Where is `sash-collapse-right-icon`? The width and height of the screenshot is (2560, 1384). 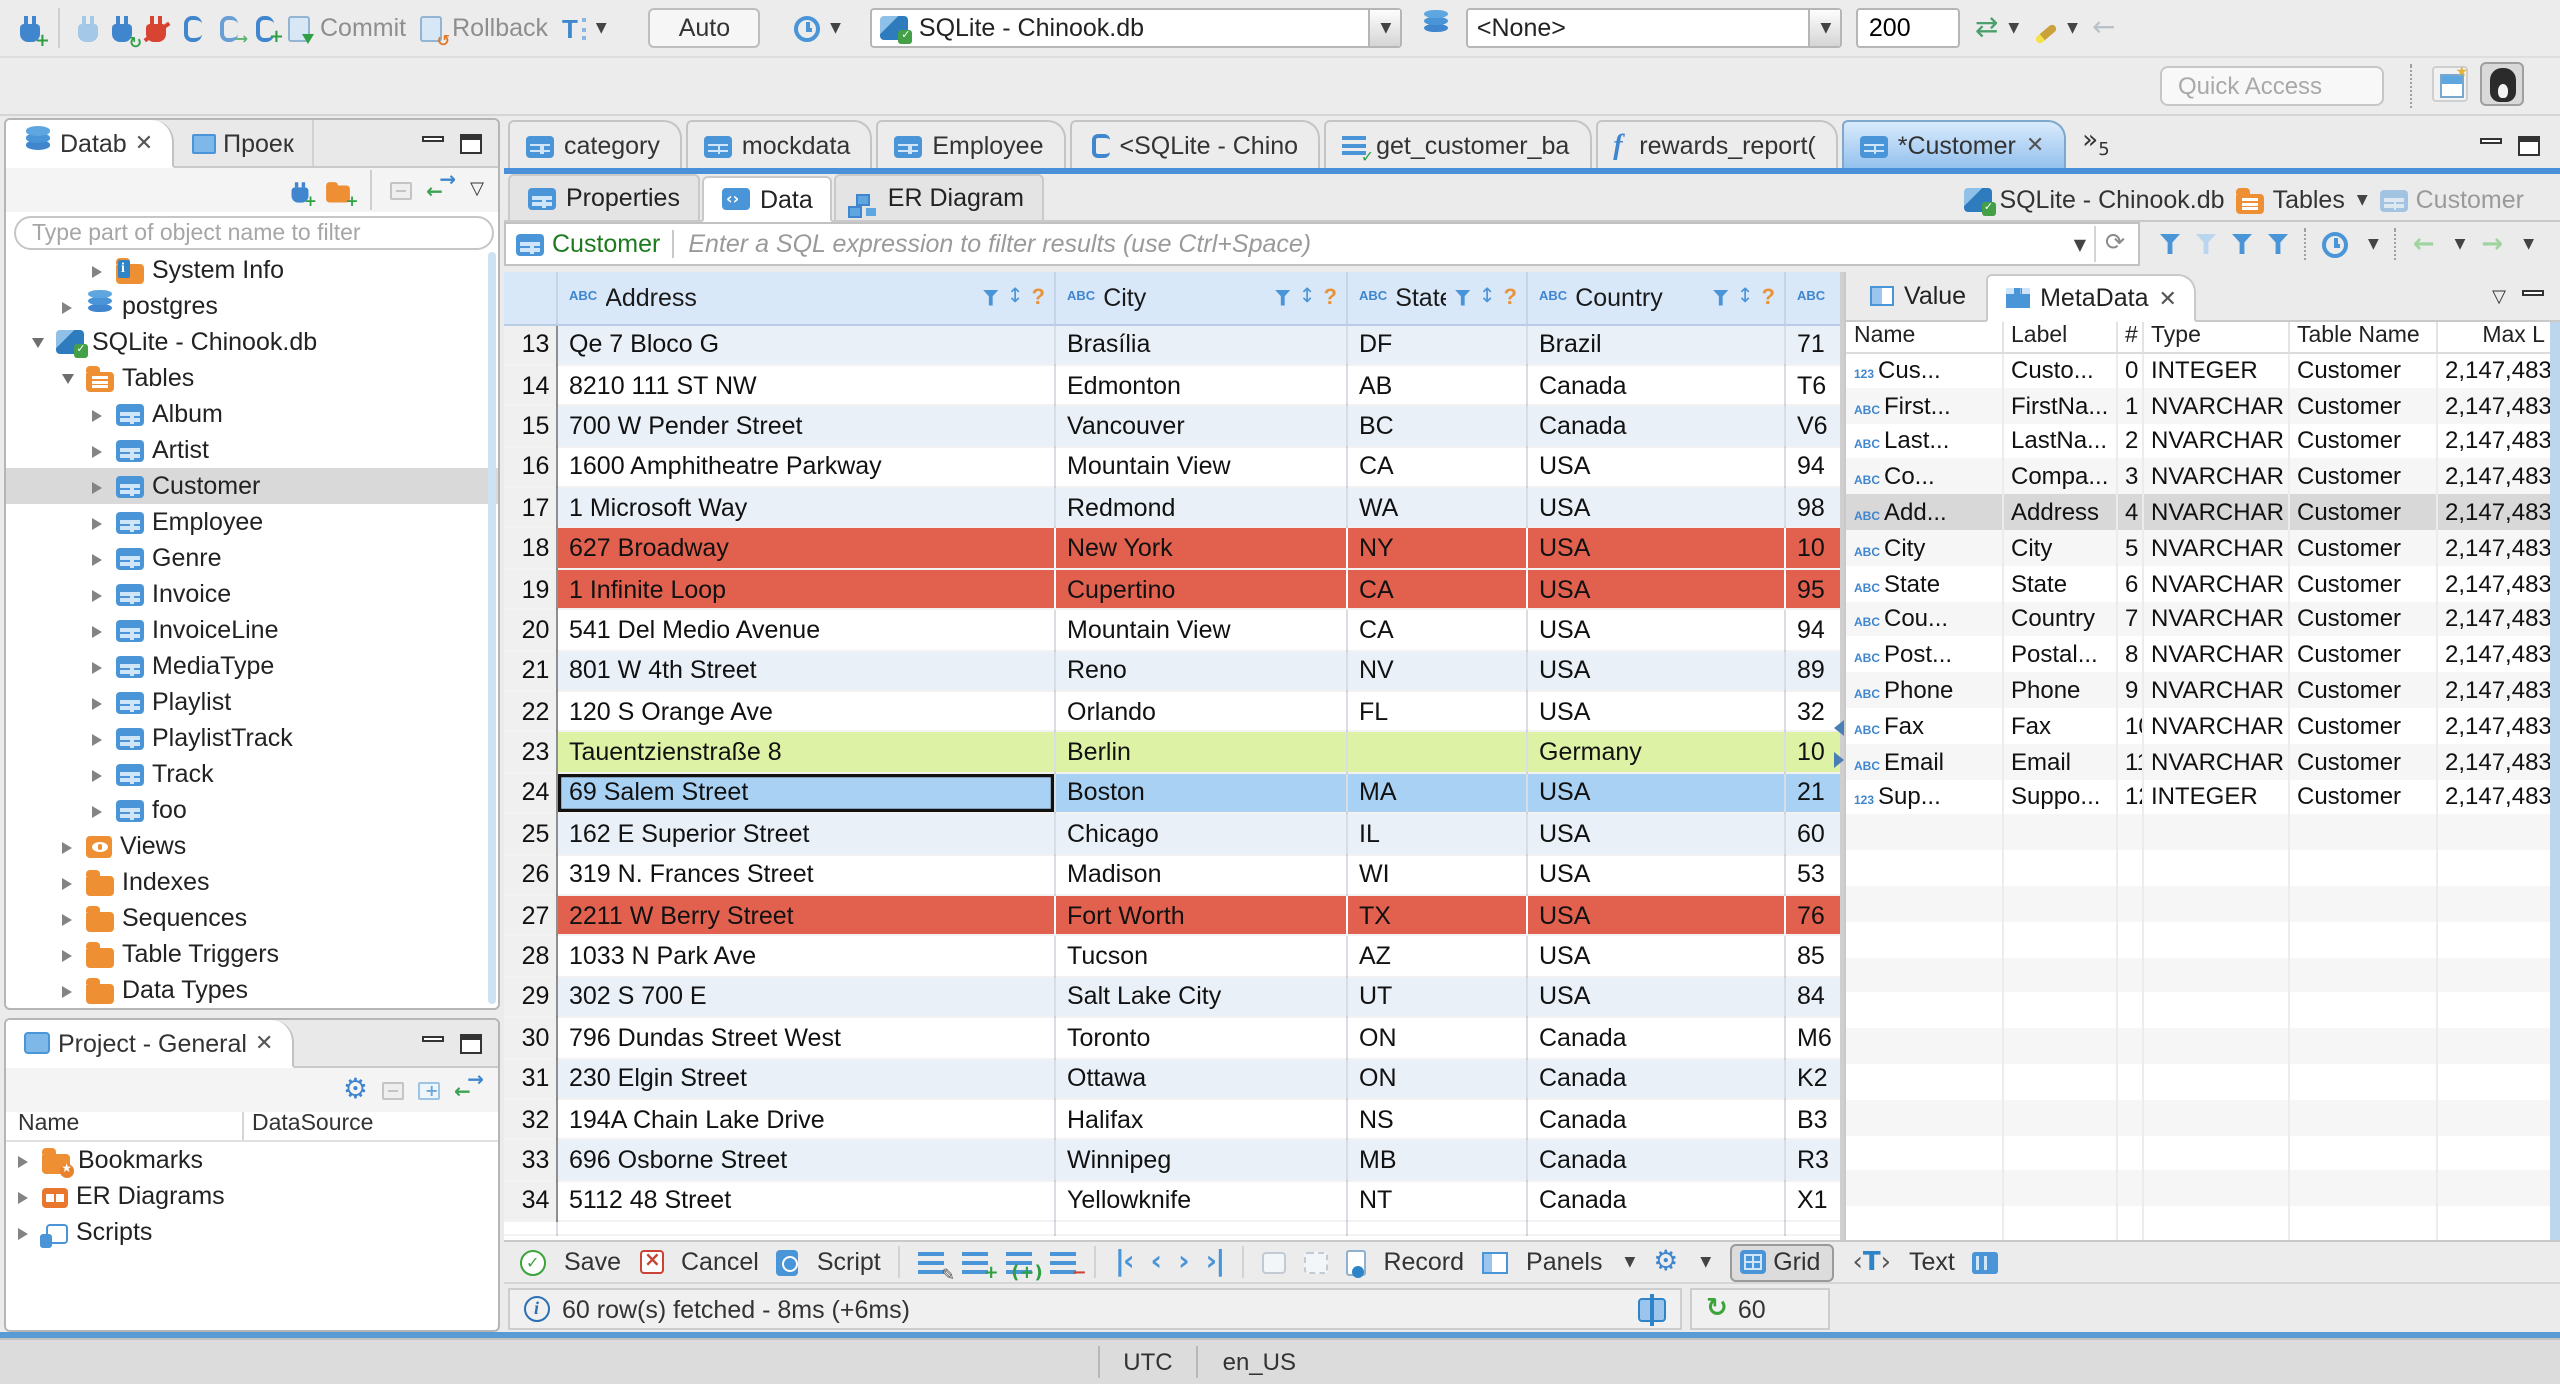 sash-collapse-right-icon is located at coordinates (1839, 760).